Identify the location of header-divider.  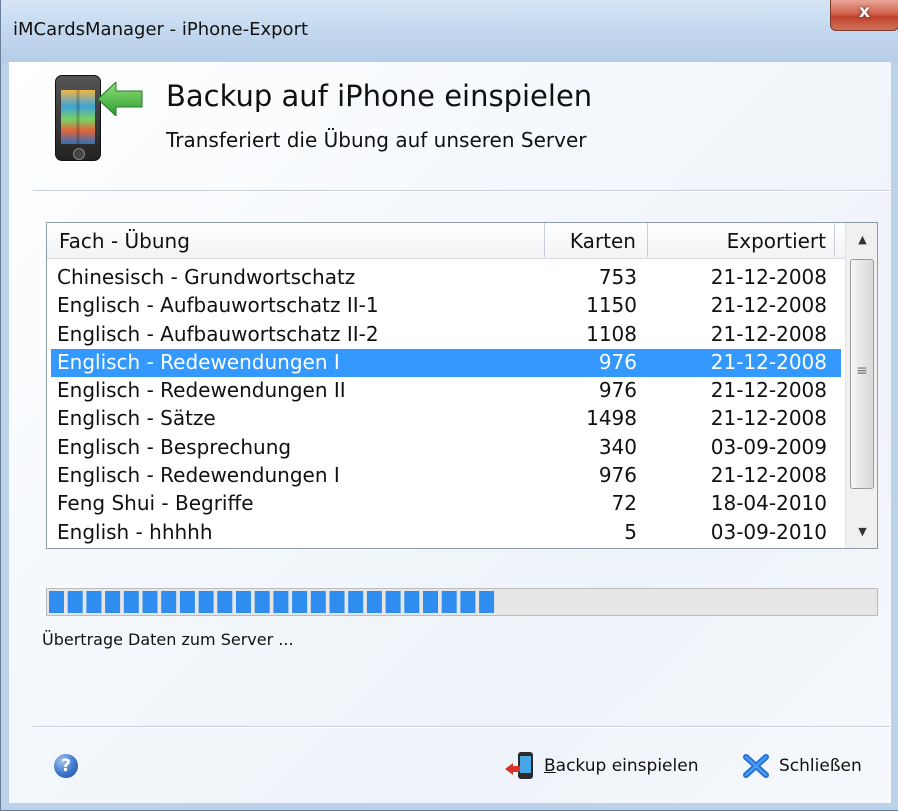
(461, 191).